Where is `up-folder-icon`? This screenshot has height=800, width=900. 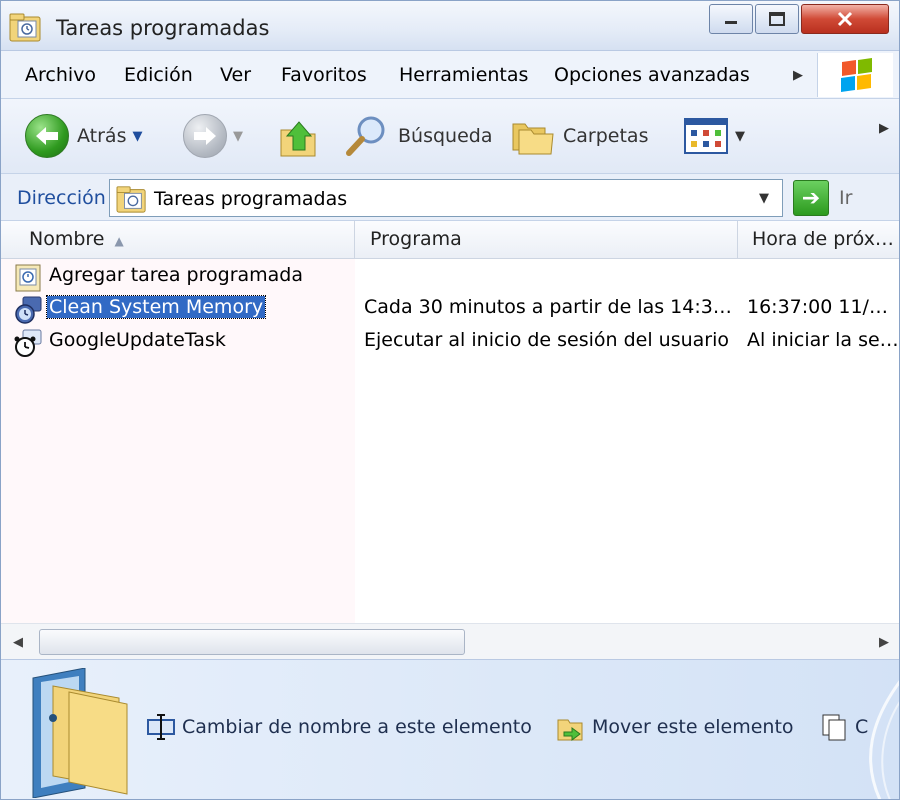 up-folder-icon is located at coordinates (298, 139).